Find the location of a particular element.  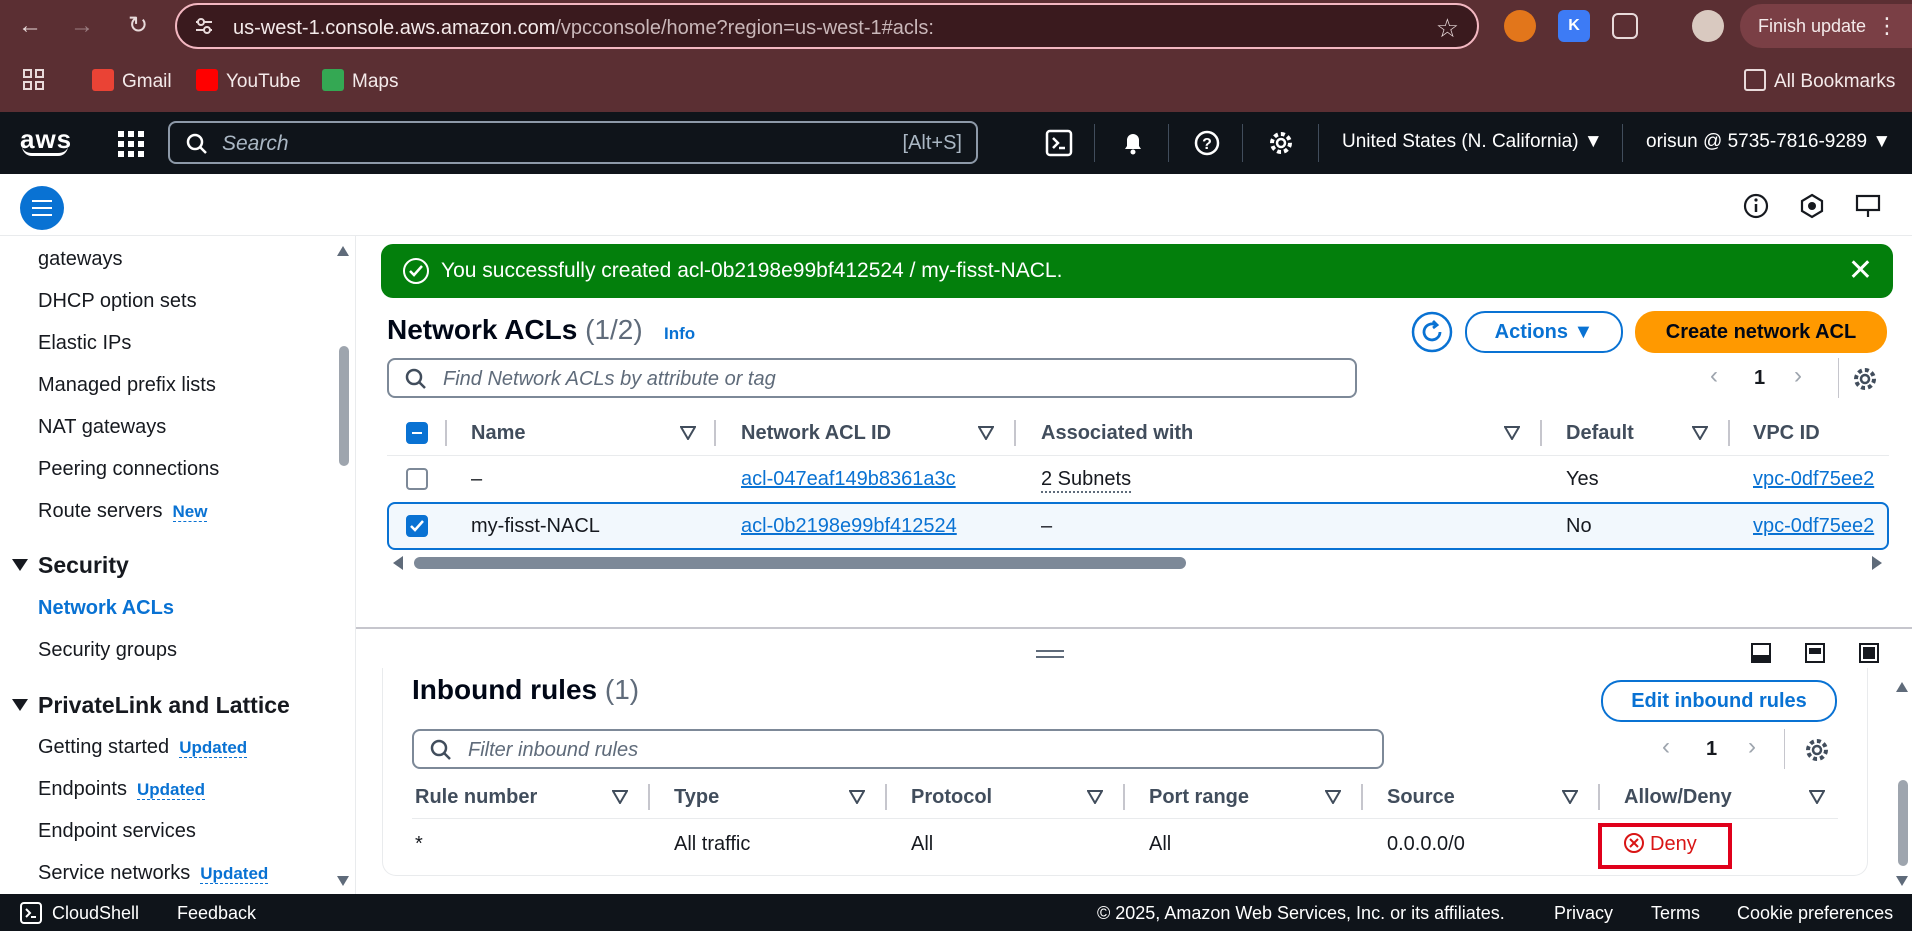

profile-avatar is located at coordinates (1708, 26).